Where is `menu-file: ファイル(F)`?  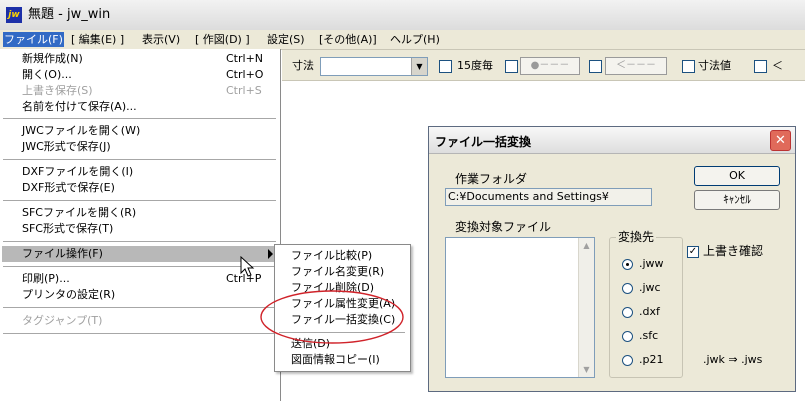
menu-file: ファイル(F) is located at coordinates (33, 39).